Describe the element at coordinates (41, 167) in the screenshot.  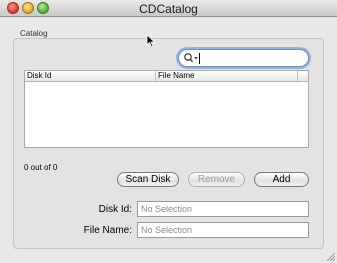
I see `record-count: 0 out of 0` at that location.